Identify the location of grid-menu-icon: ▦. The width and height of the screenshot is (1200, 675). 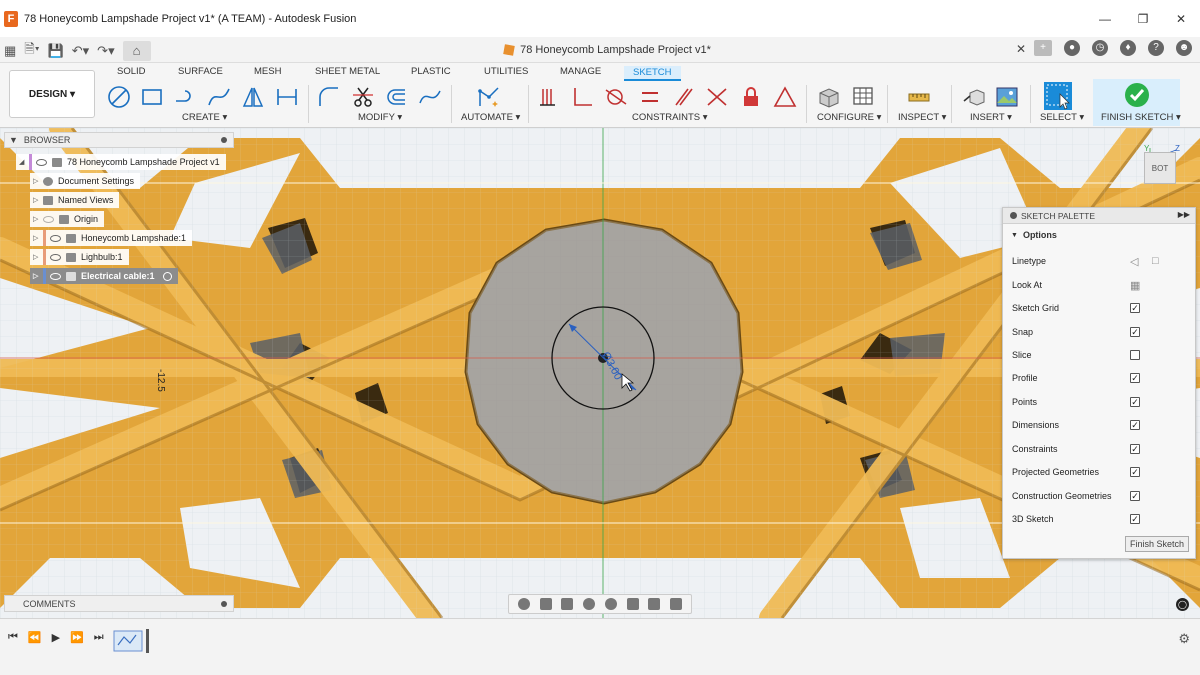
(10, 51).